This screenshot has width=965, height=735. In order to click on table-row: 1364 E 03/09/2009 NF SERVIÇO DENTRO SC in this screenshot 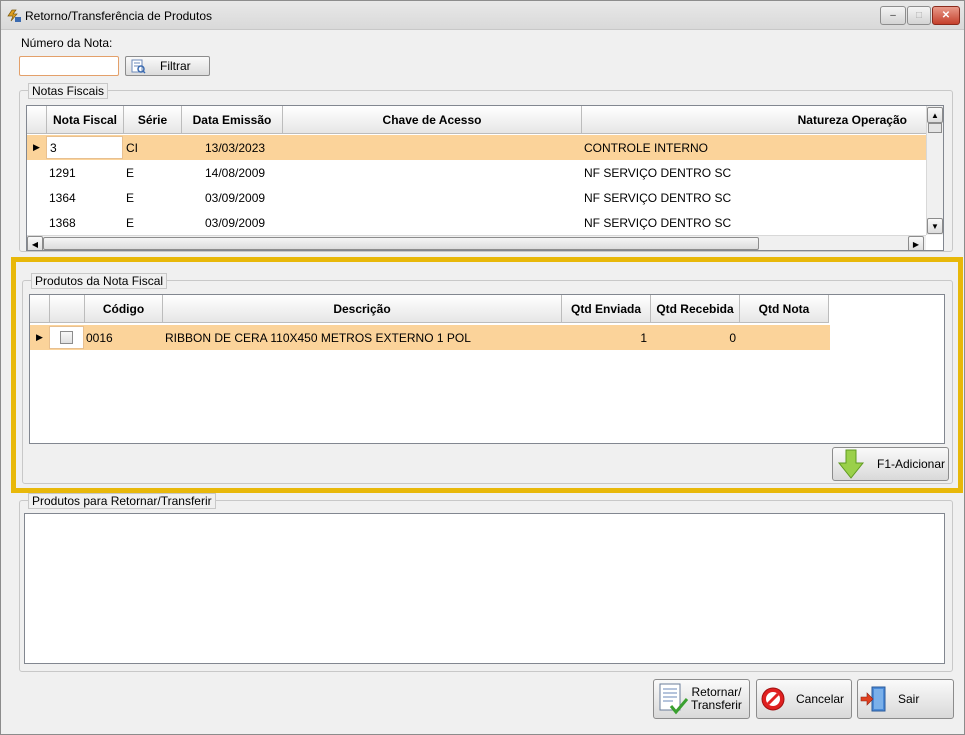, I will do `click(477, 197)`.